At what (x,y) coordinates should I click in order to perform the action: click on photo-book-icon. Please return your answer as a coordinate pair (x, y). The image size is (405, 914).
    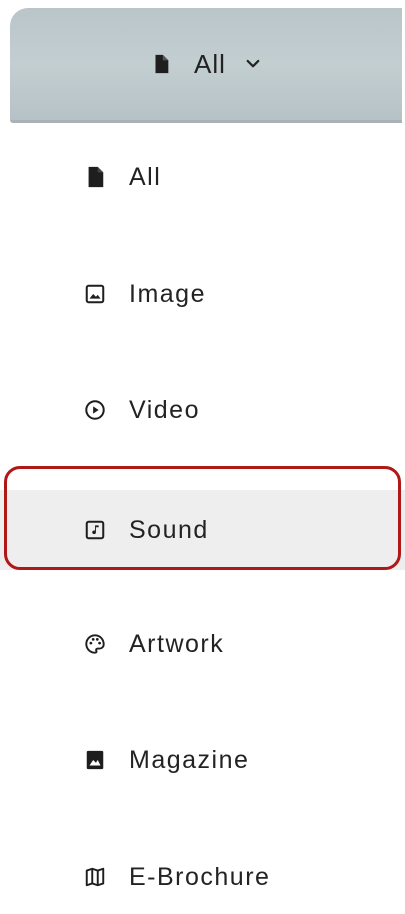
    Looking at the image, I should click on (95, 760).